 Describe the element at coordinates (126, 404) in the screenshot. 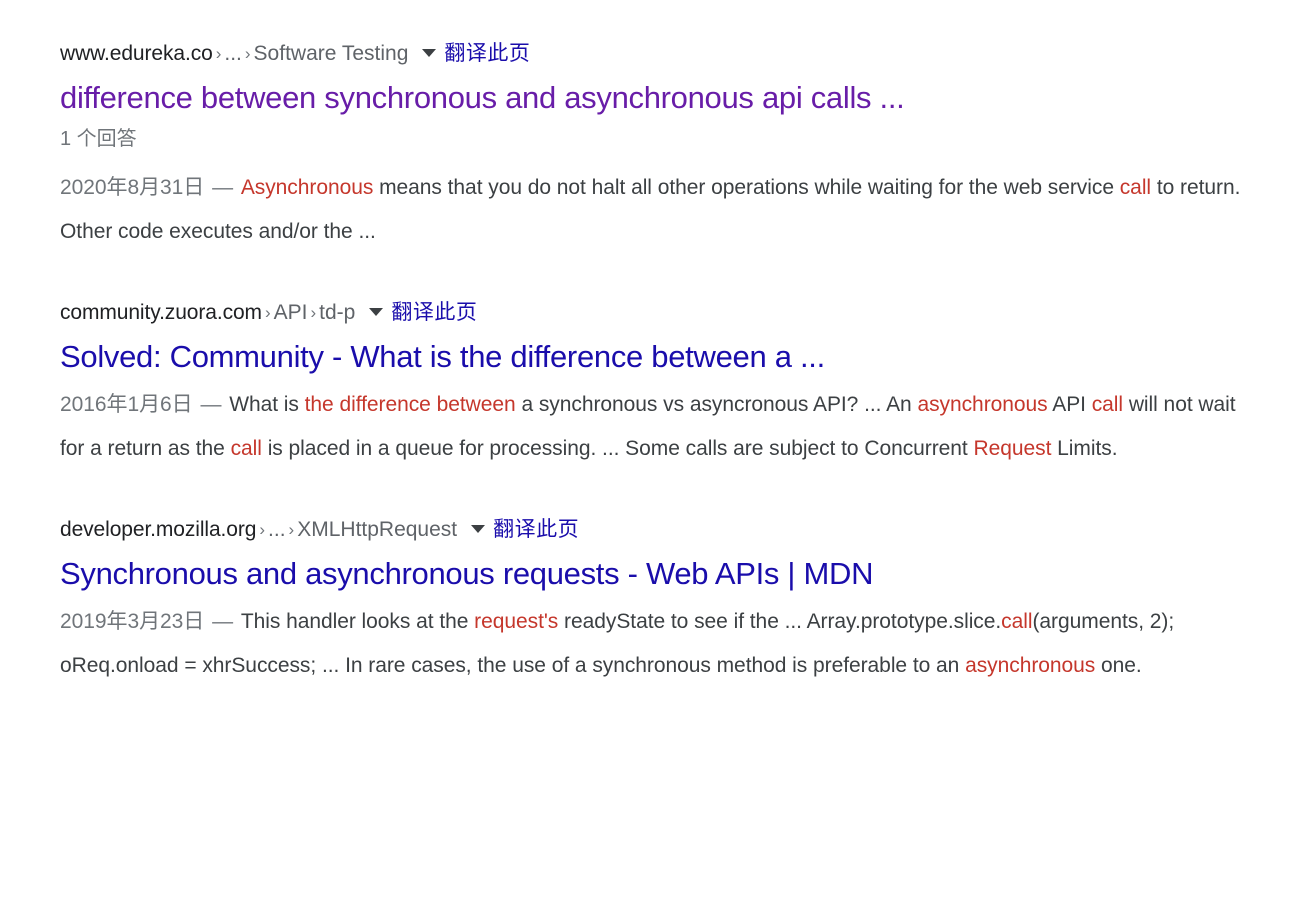

I see `snippet-date: 2016年1月6日` at that location.